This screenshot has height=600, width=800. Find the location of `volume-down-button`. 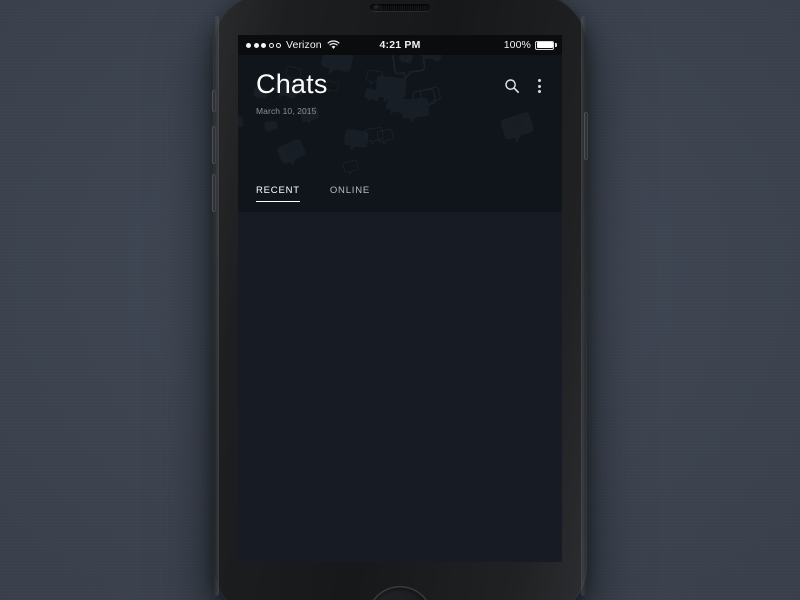

volume-down-button is located at coordinates (214, 193).